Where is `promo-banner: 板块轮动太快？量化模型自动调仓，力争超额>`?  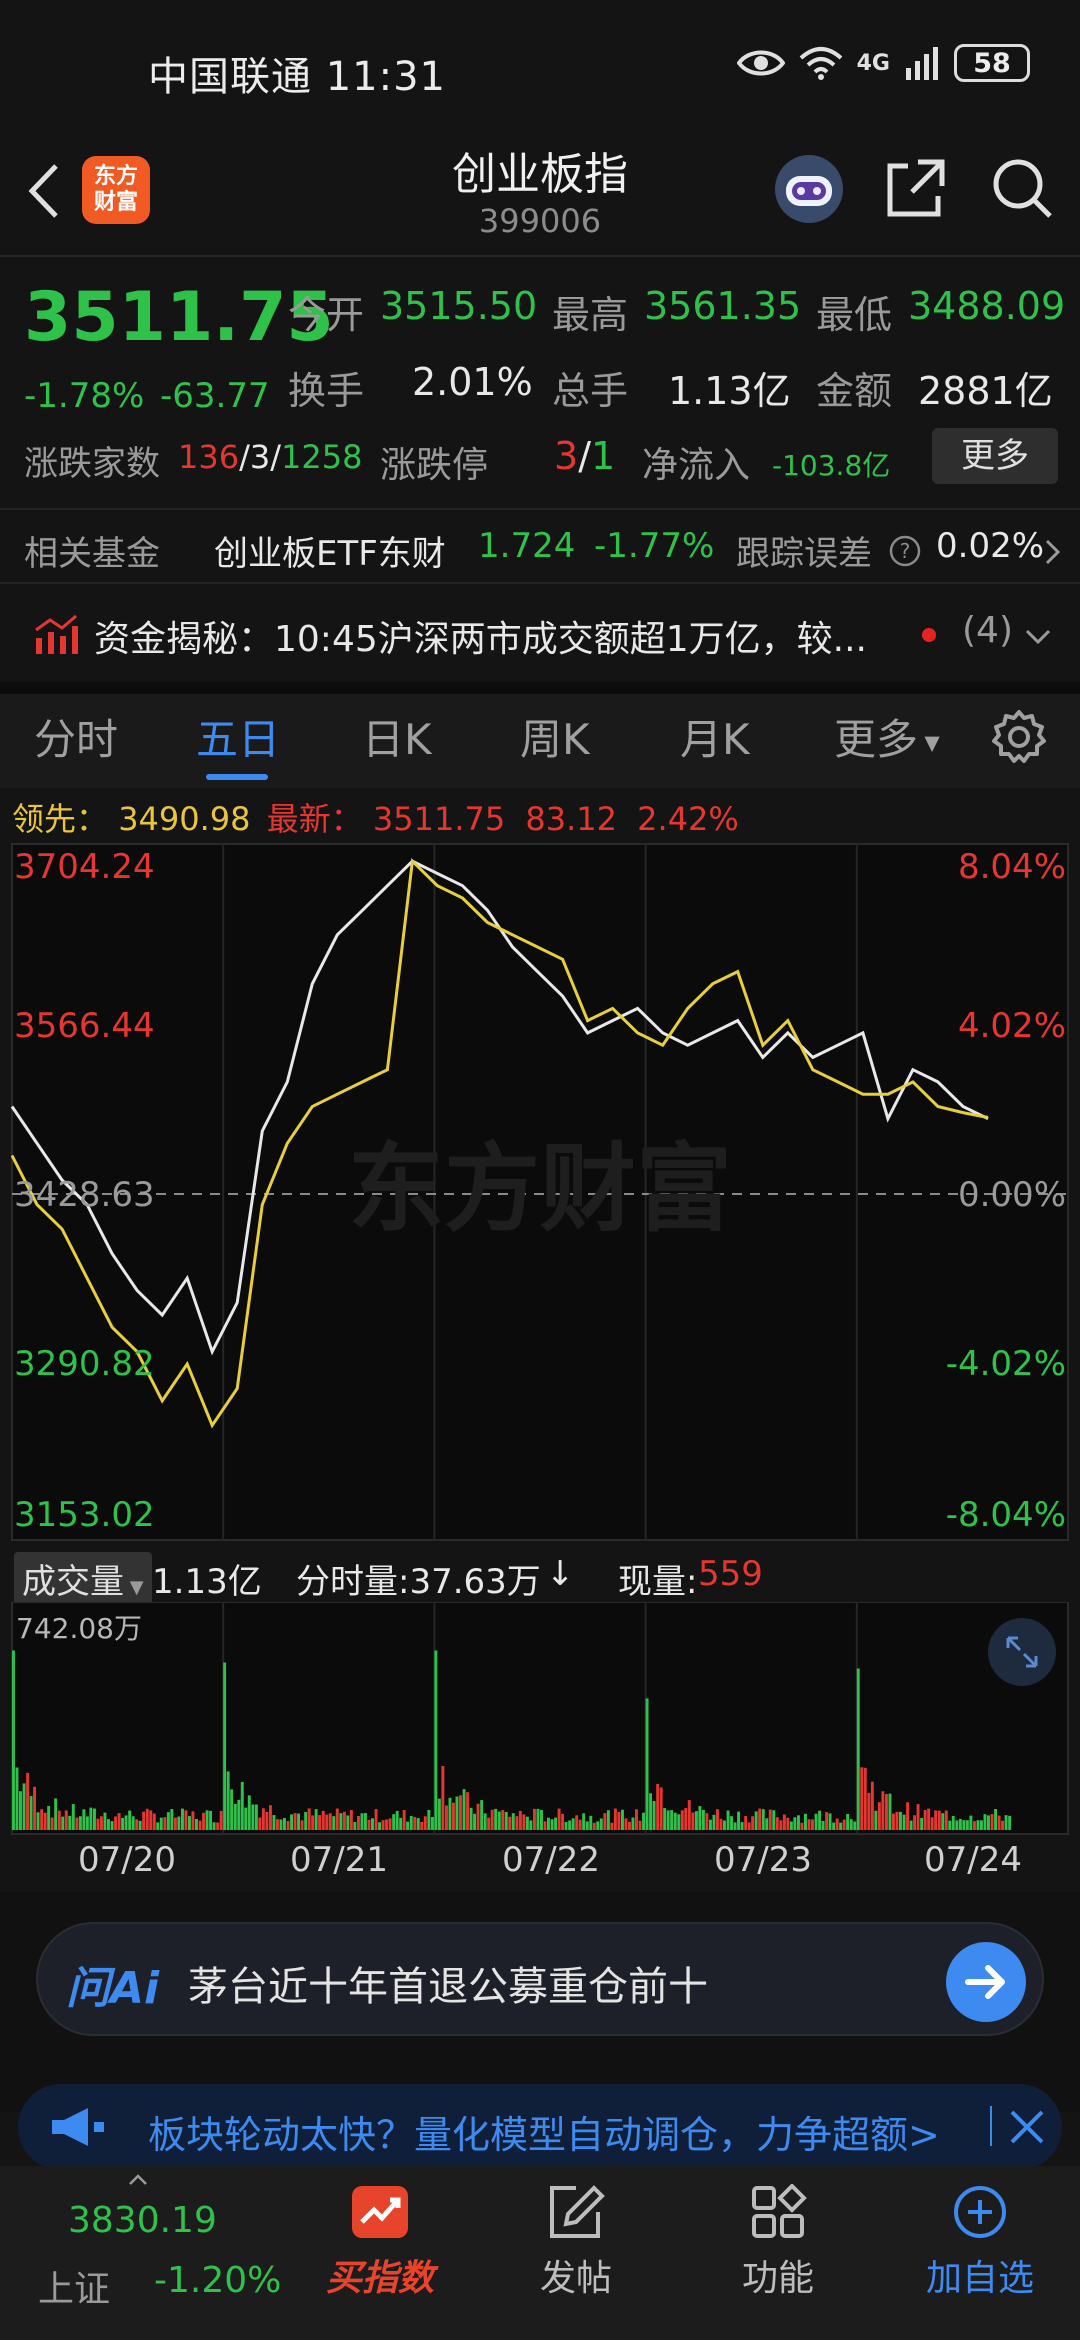
promo-banner: 板块轮动太快？量化模型自动调仓，力争超额> is located at coordinates (540, 2127).